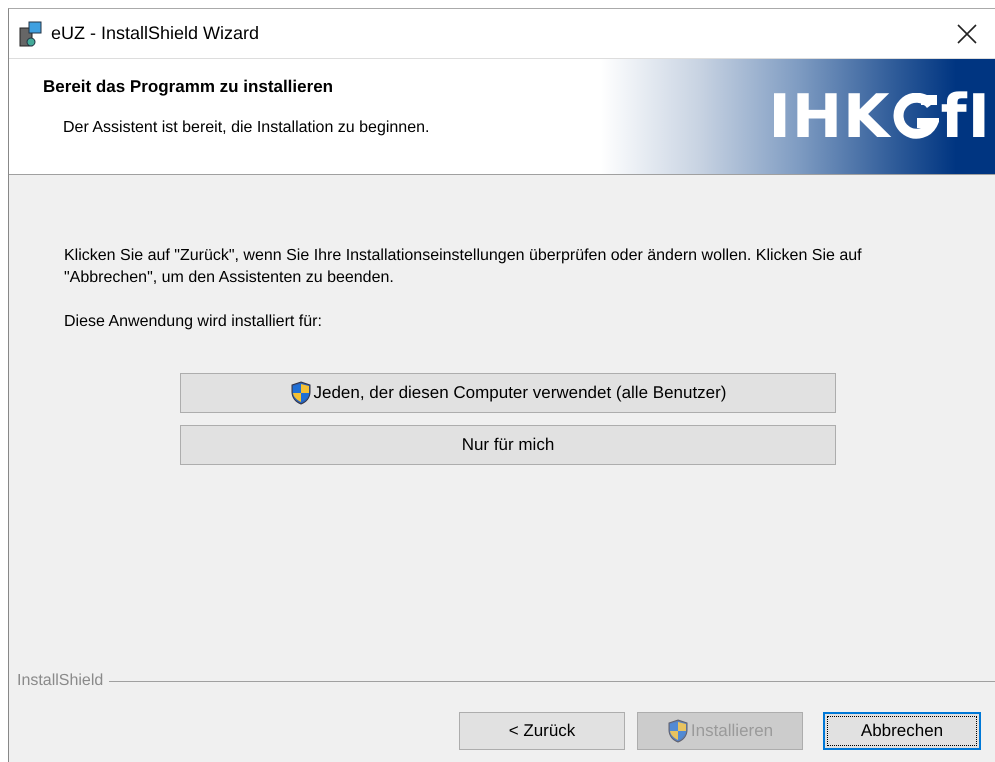  What do you see at coordinates (463, 267) in the screenshot?
I see `instruction-text: Klicken Sie auf "Zurück", wenn Sie Ihre Installationseinstellungen überprüfen oder ändern wollen. Klicken Sie auf "Abbrechen", um den Assistenten zu beenden.` at bounding box center [463, 267].